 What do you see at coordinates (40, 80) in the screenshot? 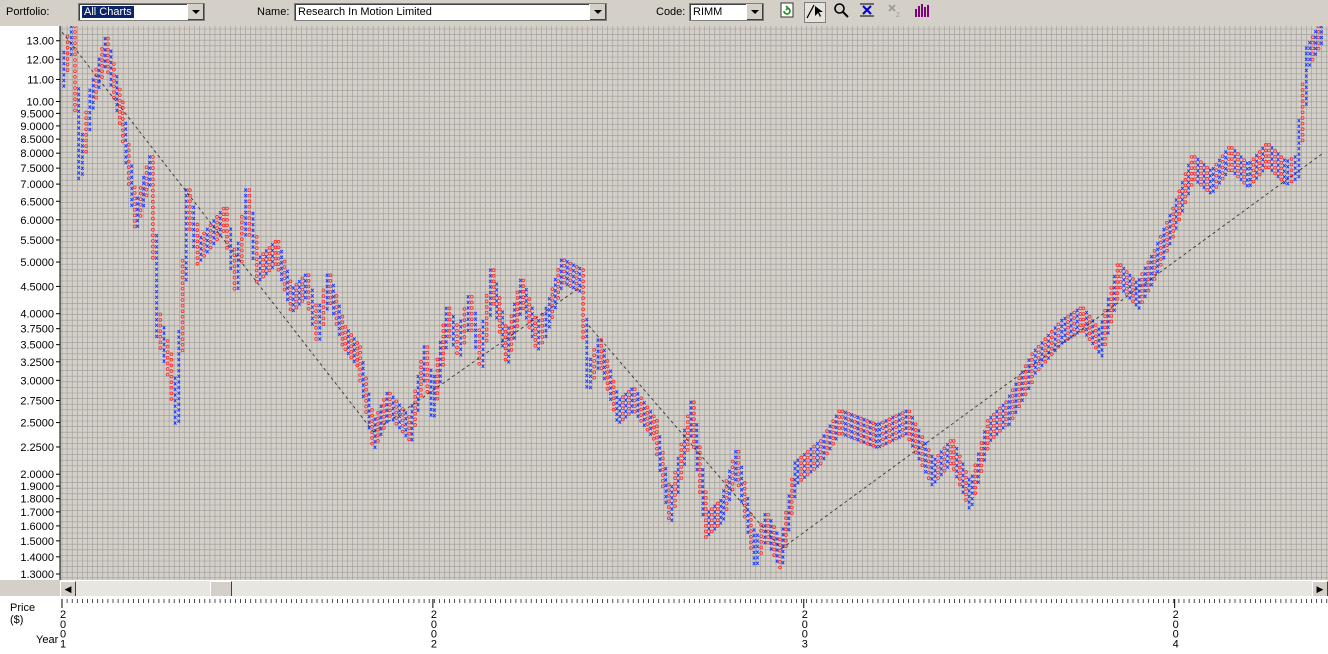
I see `y-tick-label: 11.00` at bounding box center [40, 80].